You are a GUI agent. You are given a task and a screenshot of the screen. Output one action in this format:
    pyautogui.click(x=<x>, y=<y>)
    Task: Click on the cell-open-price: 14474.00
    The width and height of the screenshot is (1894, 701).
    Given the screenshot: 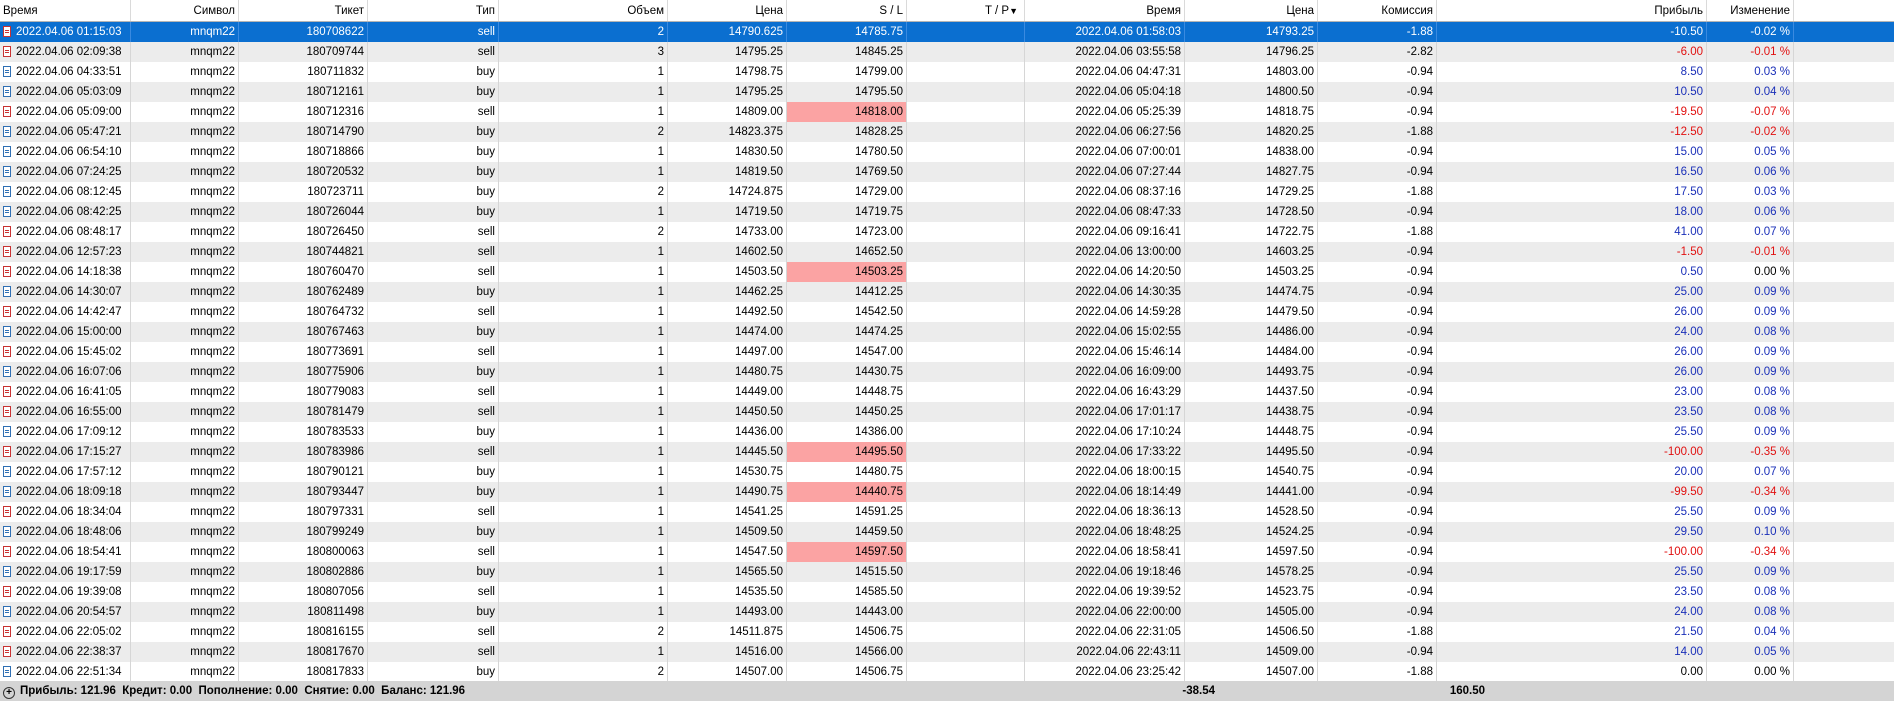 What is the action you would take?
    pyautogui.click(x=727, y=332)
    